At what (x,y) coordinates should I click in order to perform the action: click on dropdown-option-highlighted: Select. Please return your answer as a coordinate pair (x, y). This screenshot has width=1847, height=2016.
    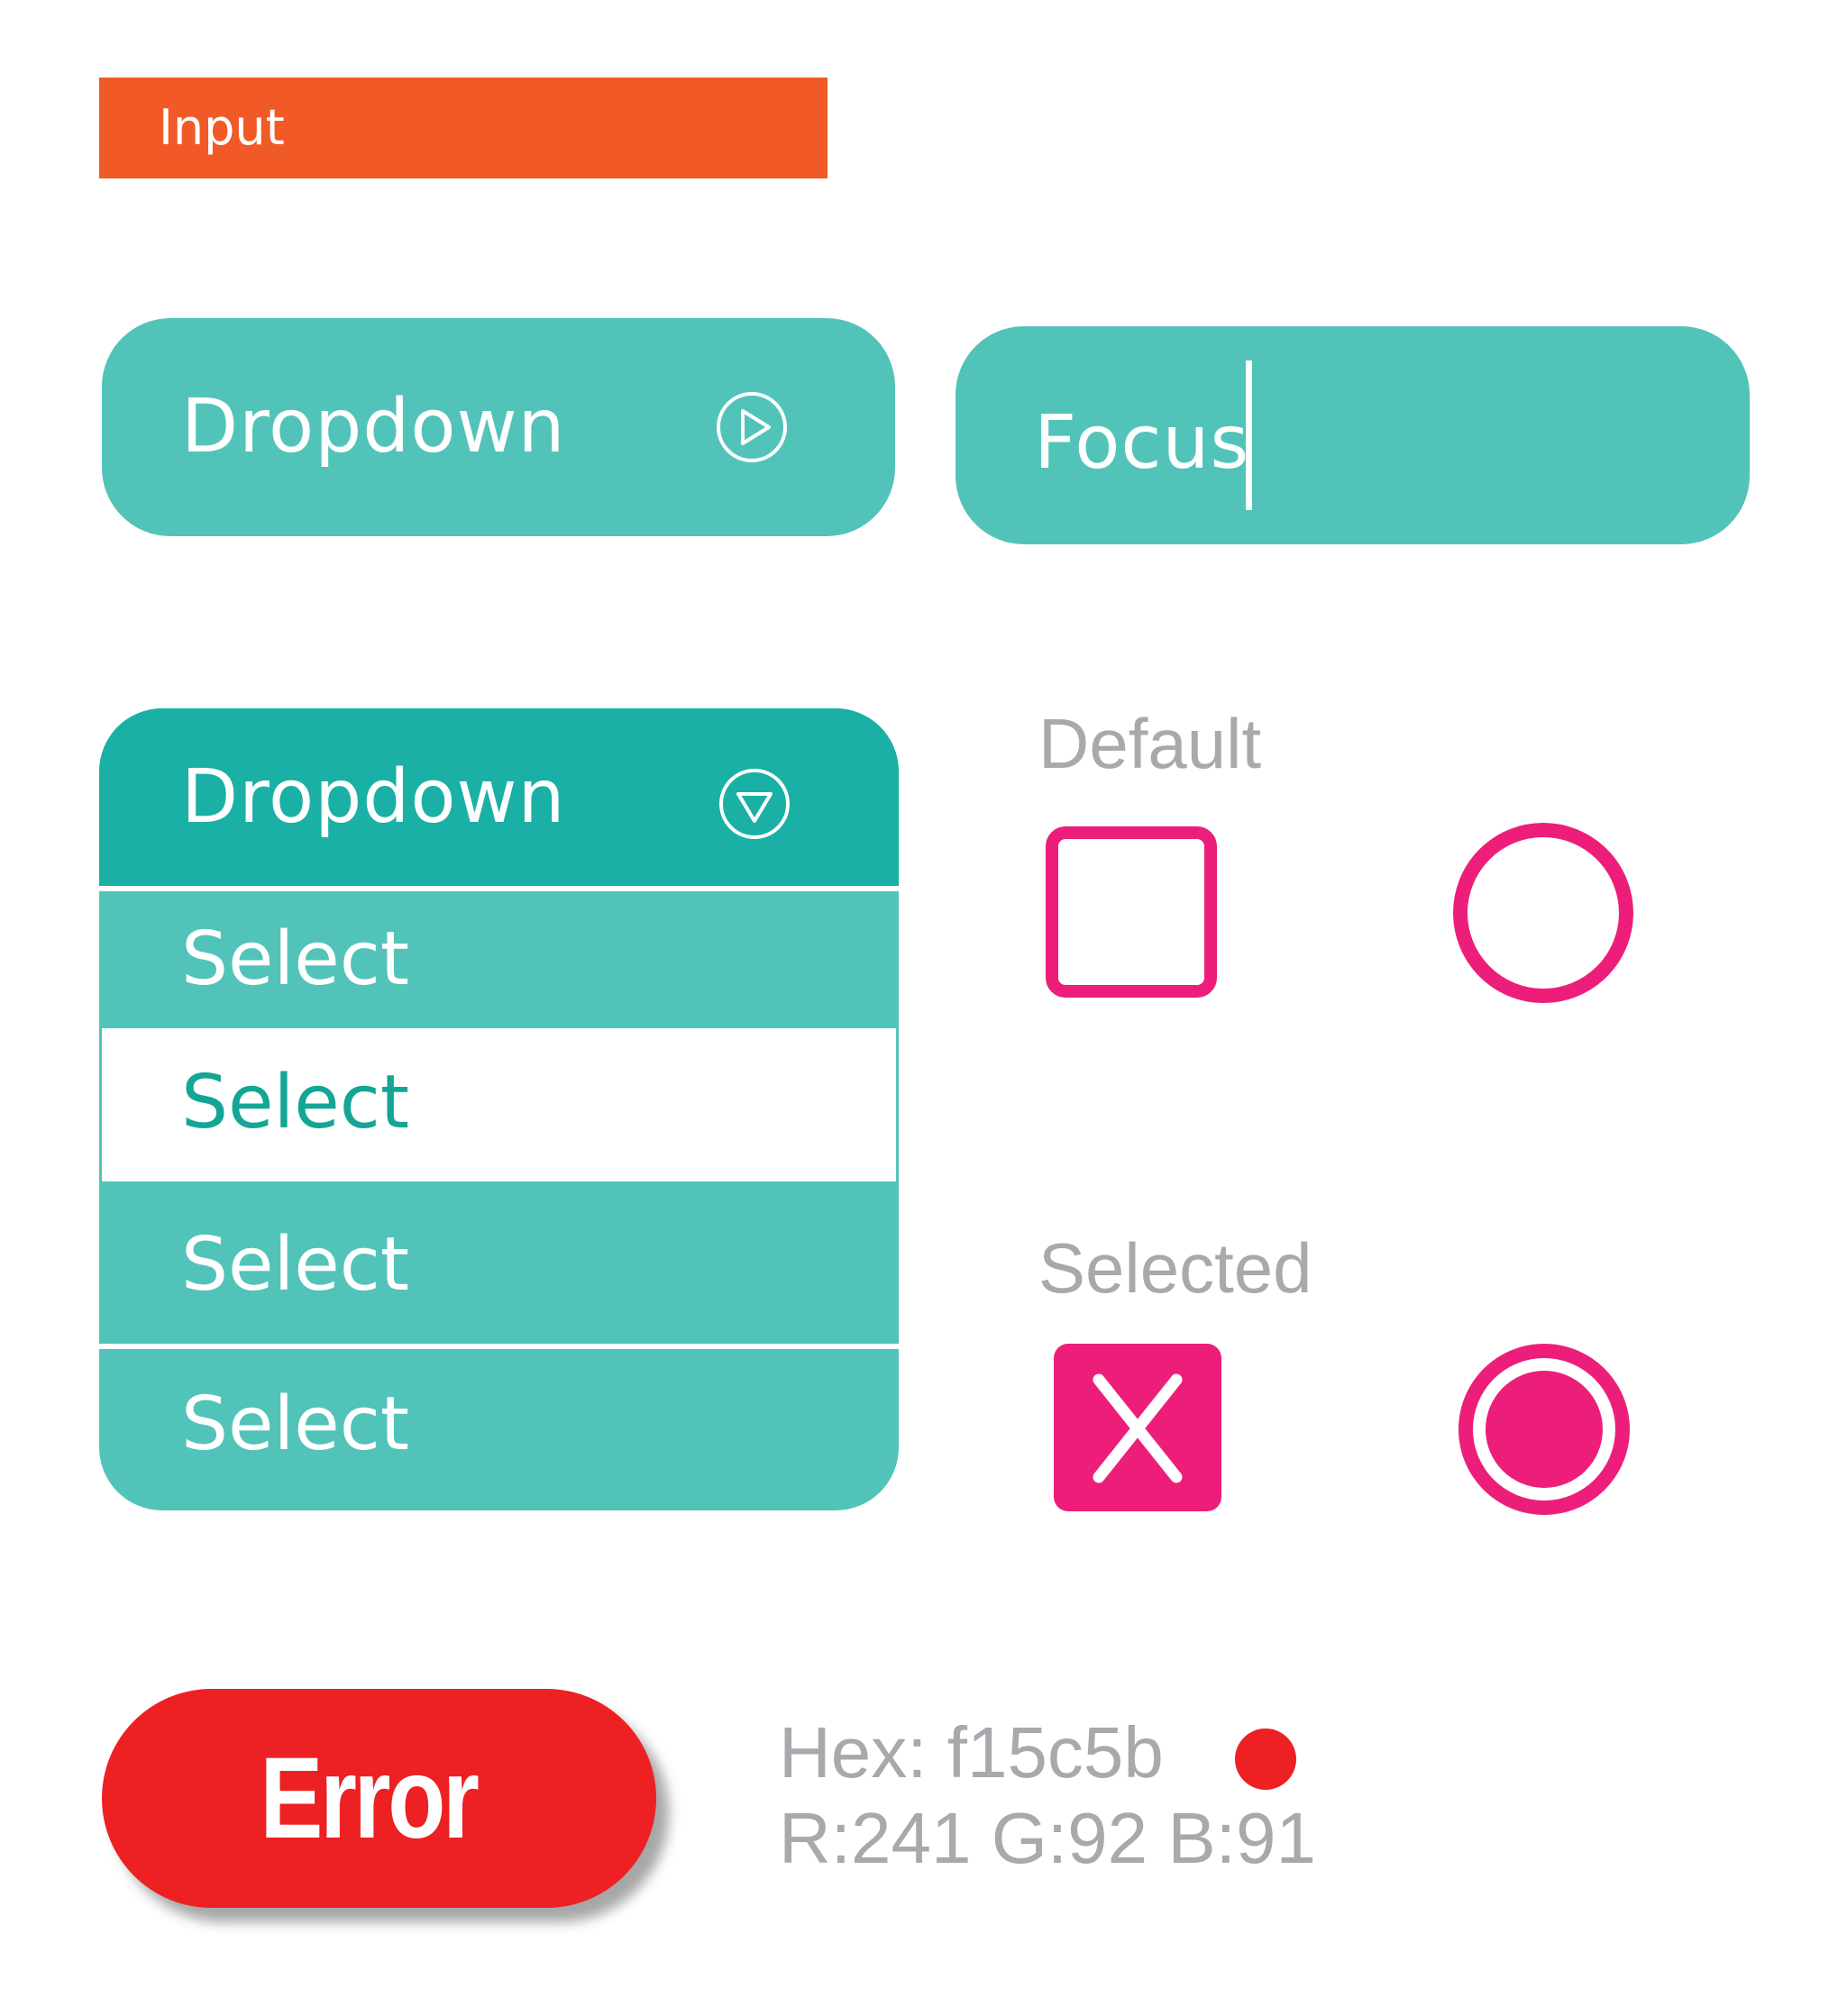
    Looking at the image, I should click on (499, 1104).